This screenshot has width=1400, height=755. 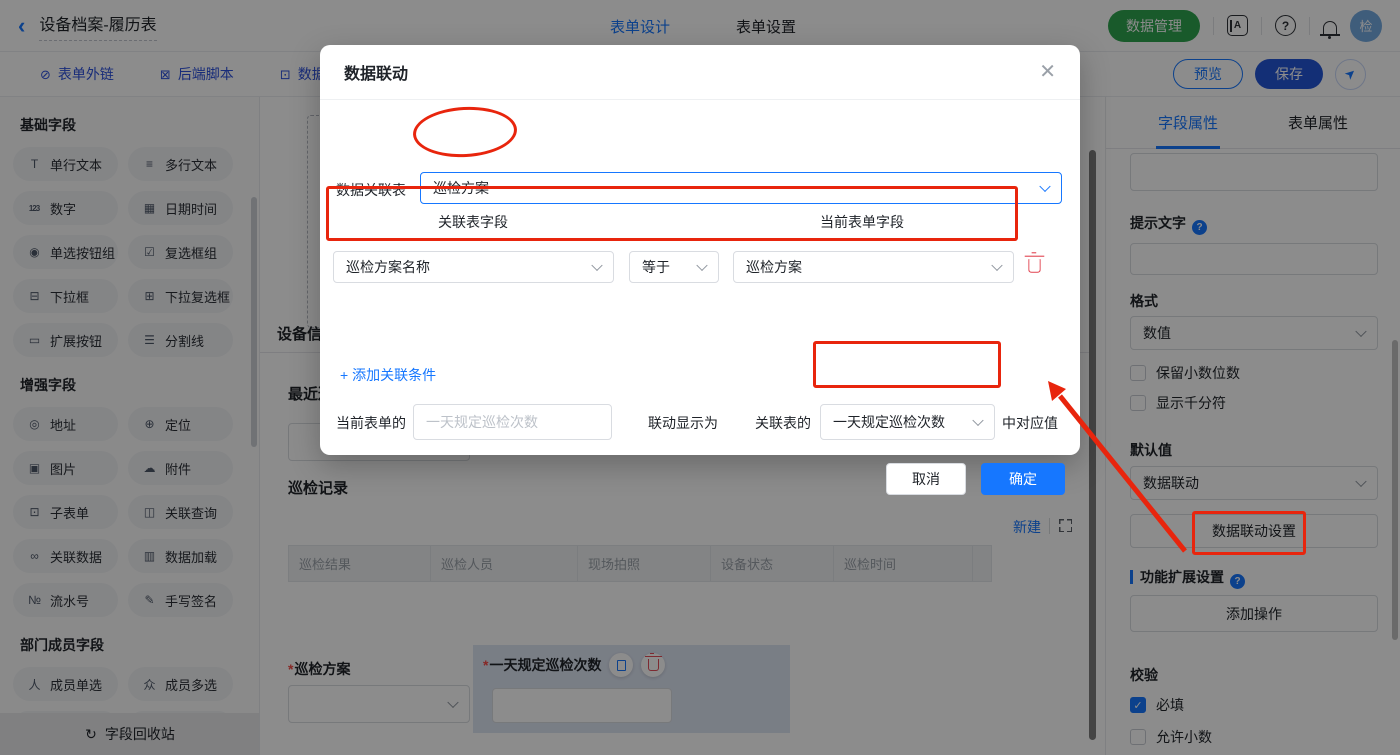 I want to click on relation-table-label: 数据关联表, so click(x=371, y=190).